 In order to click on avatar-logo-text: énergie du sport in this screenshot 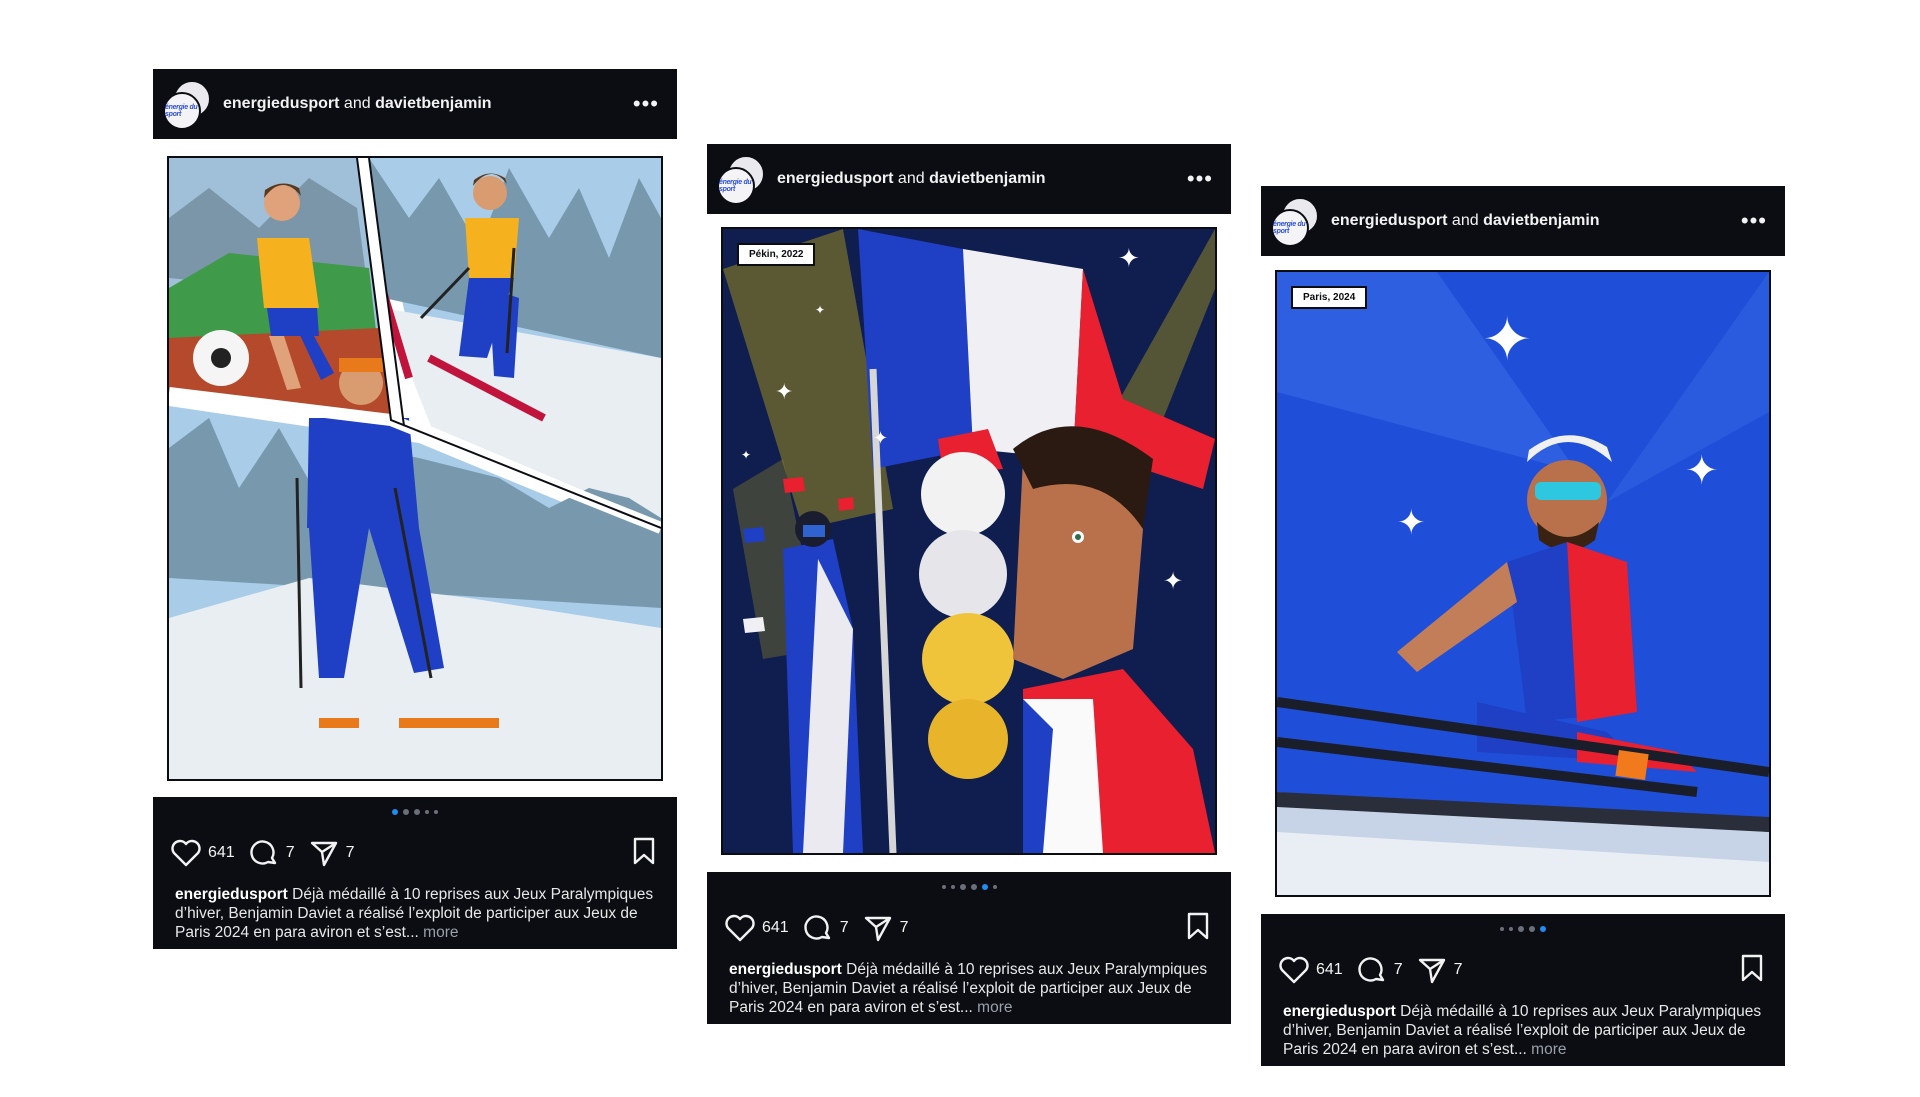, I will do `click(735, 186)`.